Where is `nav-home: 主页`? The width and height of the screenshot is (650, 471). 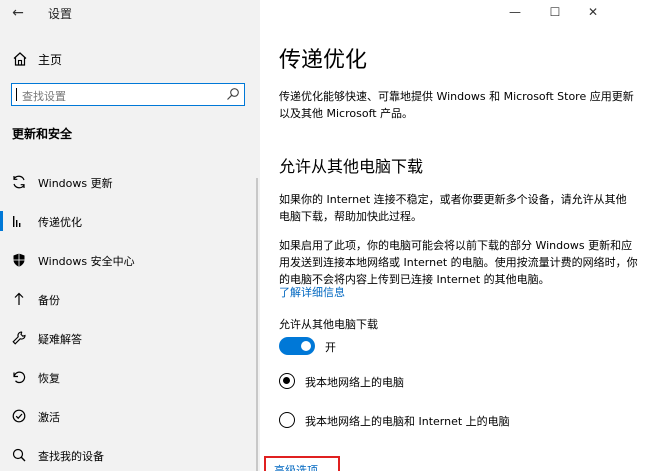 nav-home: 主页 is located at coordinates (130, 59).